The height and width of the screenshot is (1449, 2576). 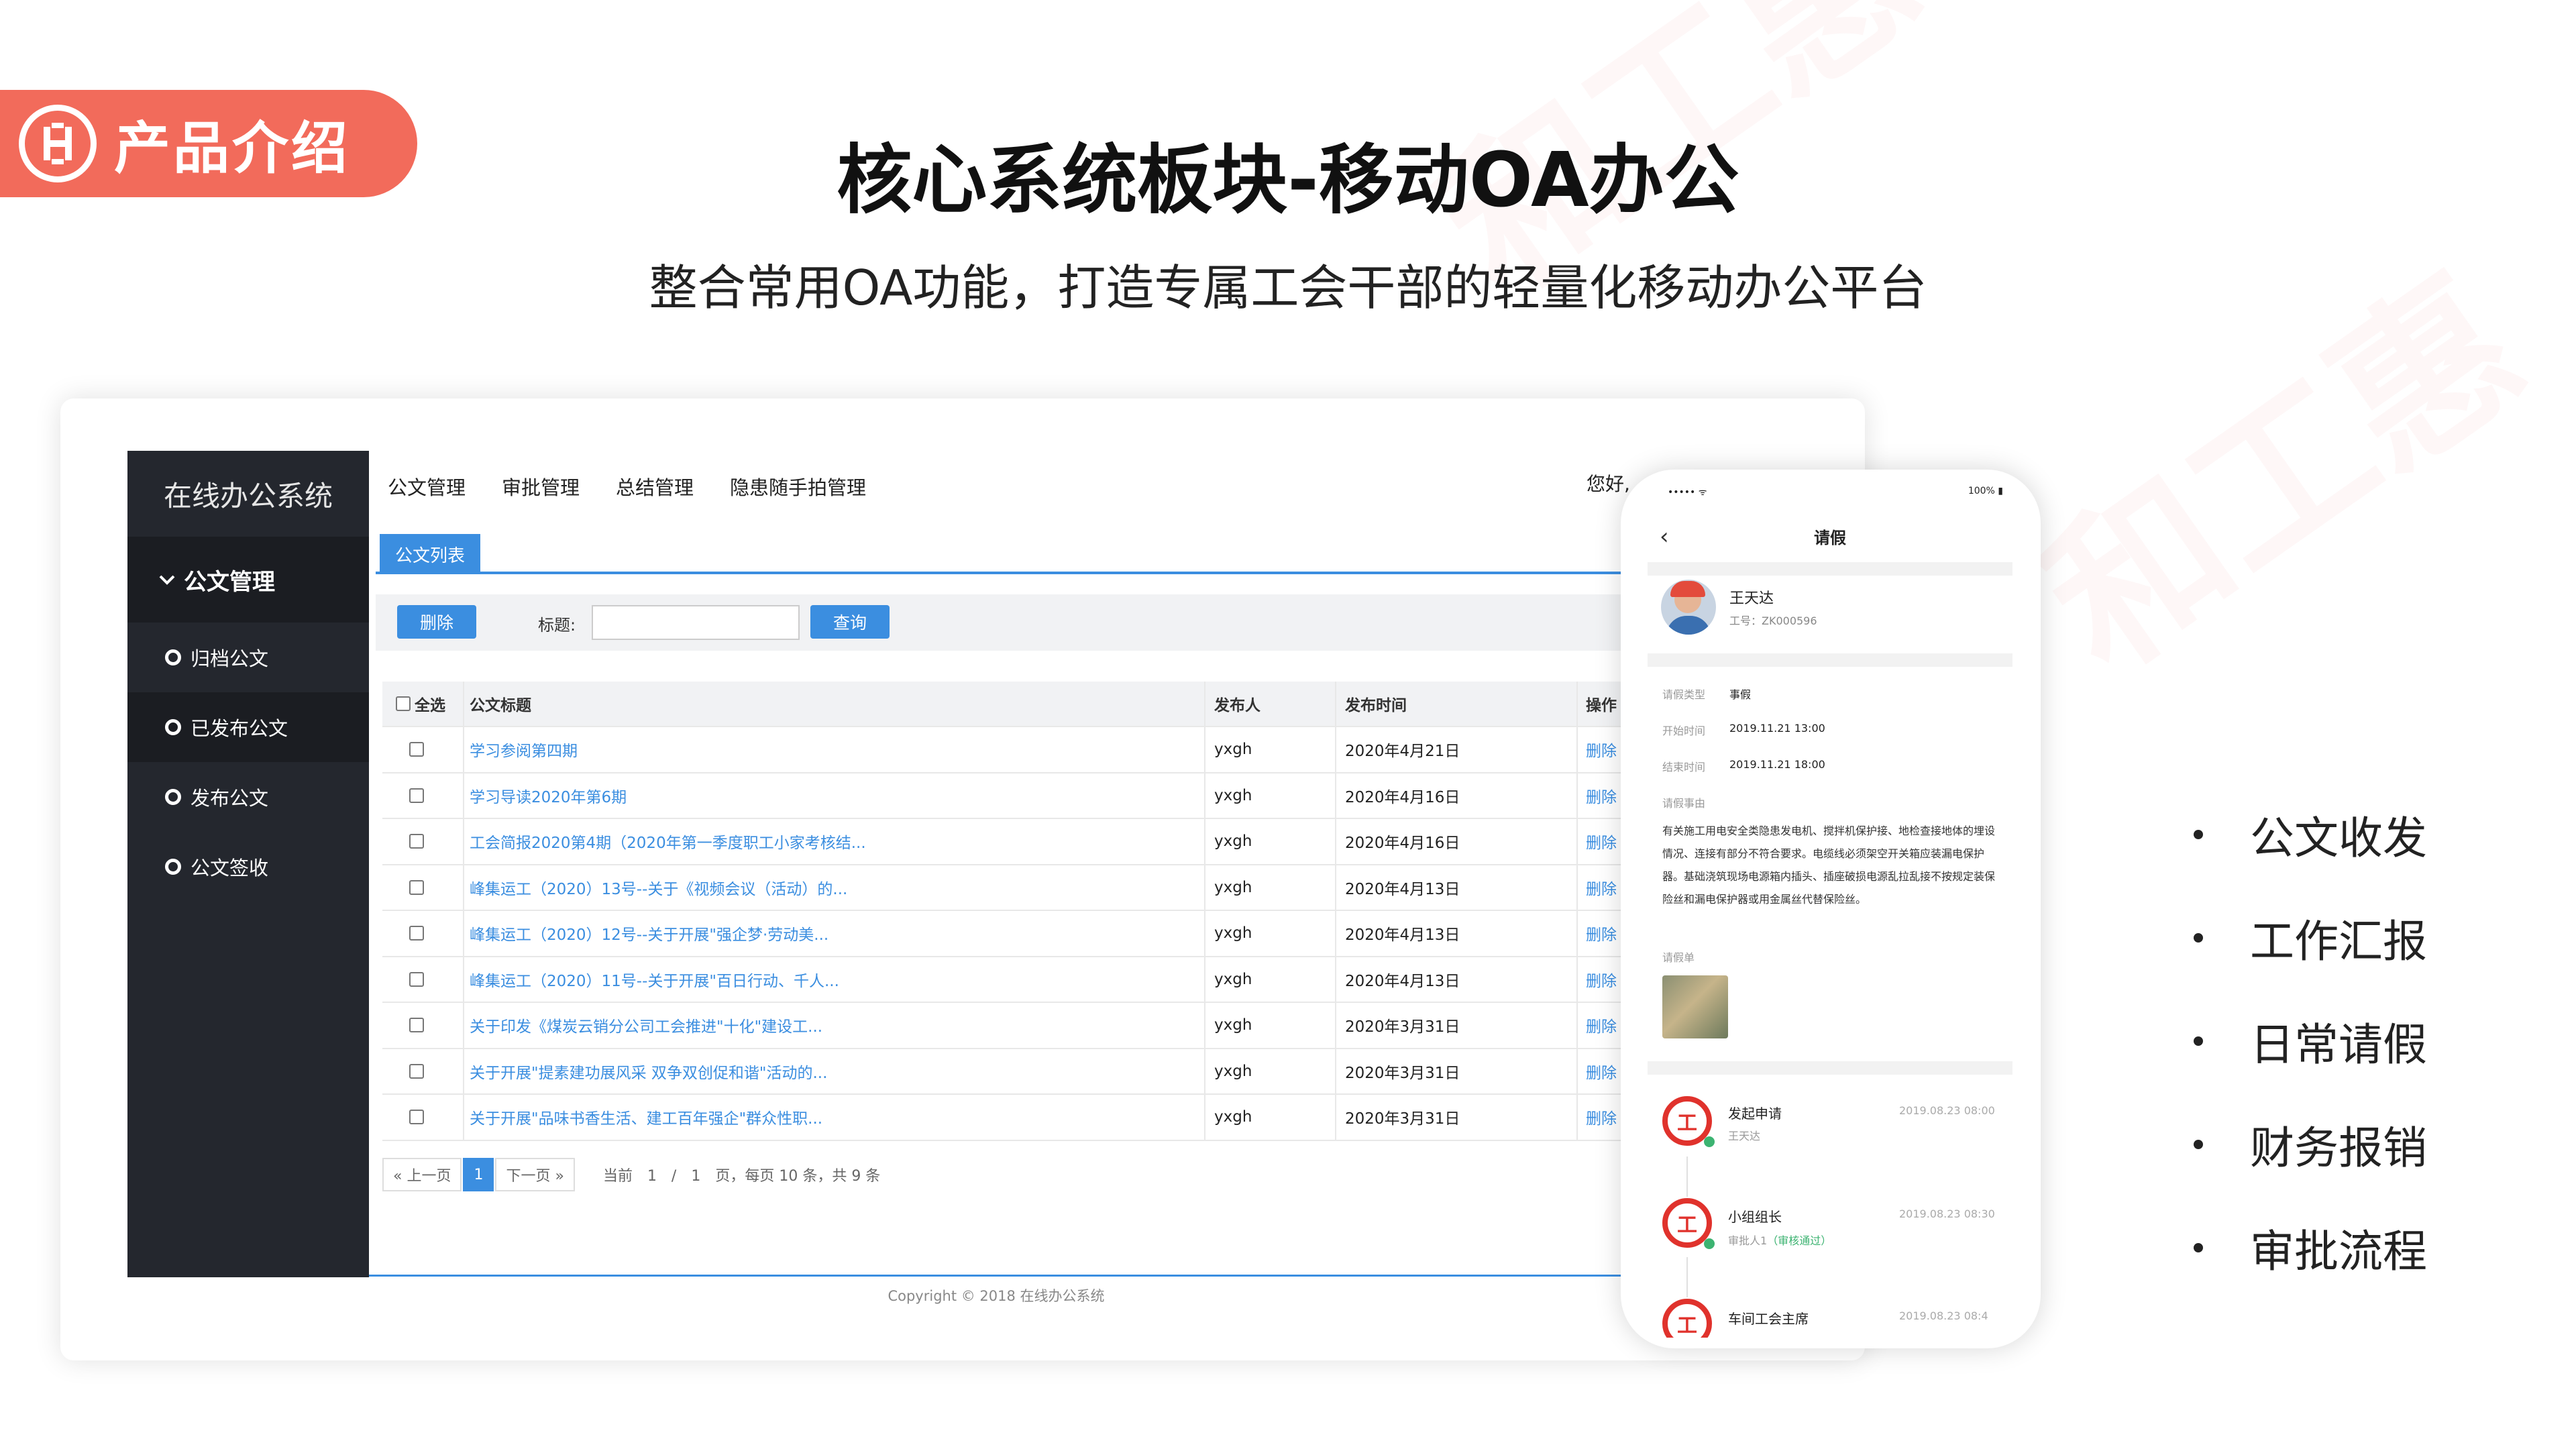 What do you see at coordinates (1751, 598) in the screenshot?
I see `user-name: 王天达` at bounding box center [1751, 598].